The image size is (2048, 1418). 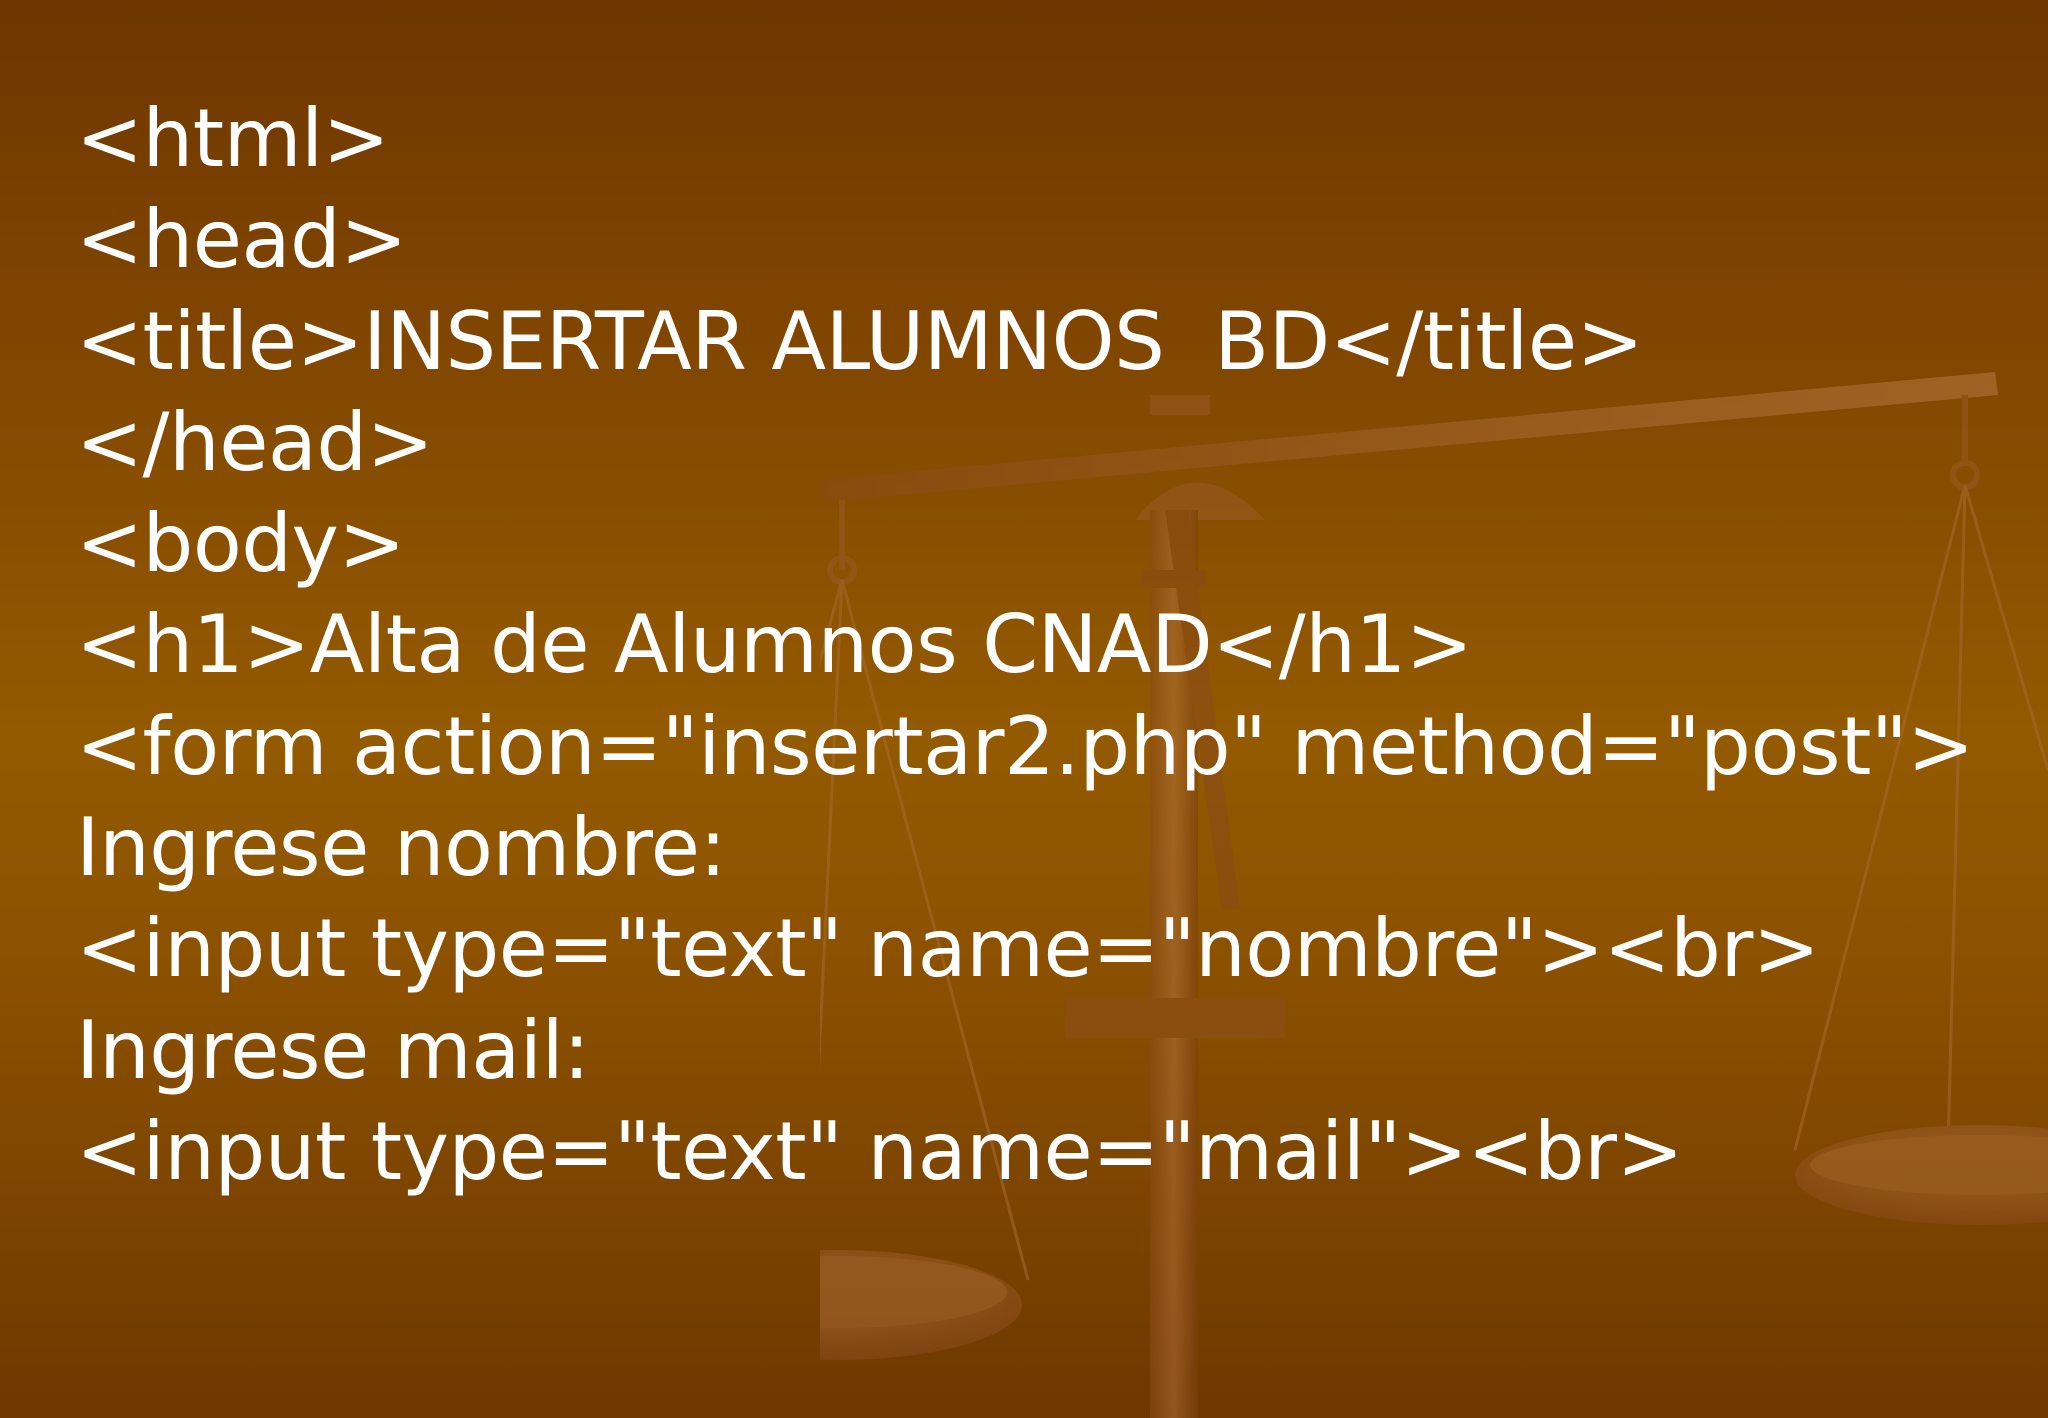 What do you see at coordinates (233, 138) in the screenshot?
I see `code-line-html-open: <html>` at bounding box center [233, 138].